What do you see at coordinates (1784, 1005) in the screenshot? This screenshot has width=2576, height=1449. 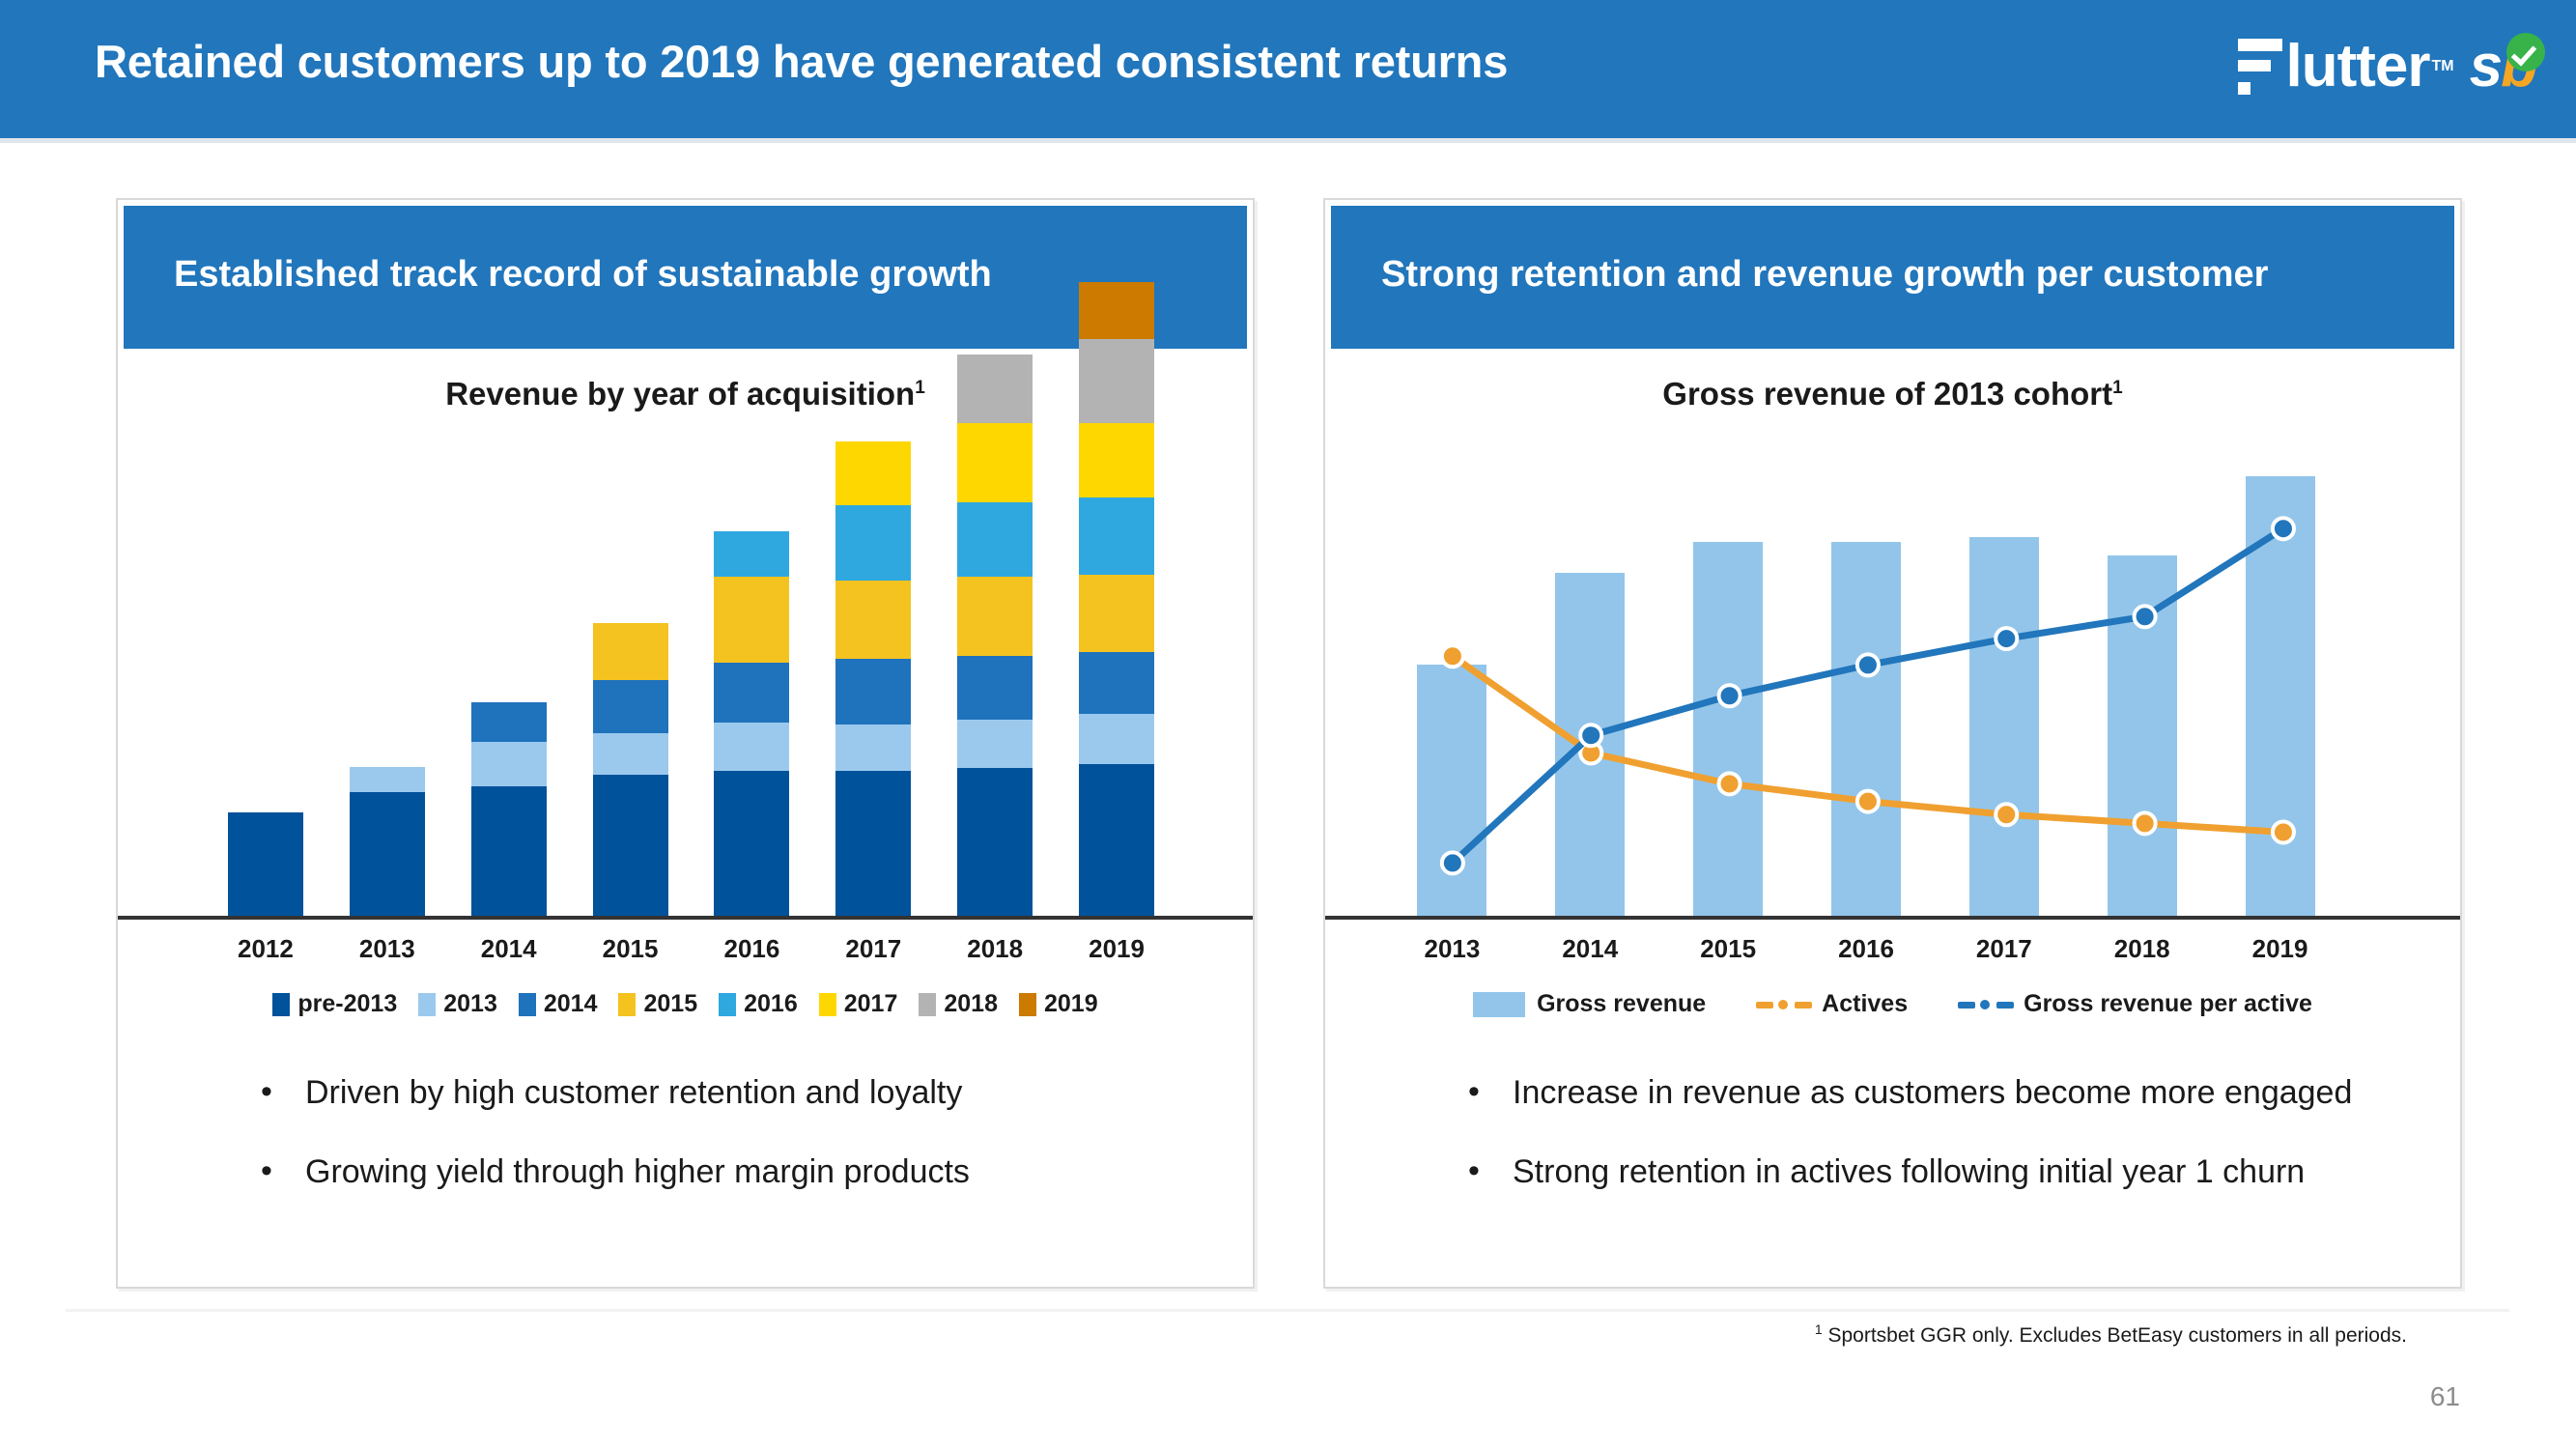 I see `legend-line-marker` at bounding box center [1784, 1005].